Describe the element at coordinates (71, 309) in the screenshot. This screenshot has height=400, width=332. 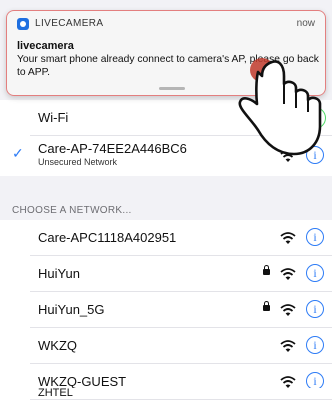
I see `network-ssid: HuiYun_5G` at that location.